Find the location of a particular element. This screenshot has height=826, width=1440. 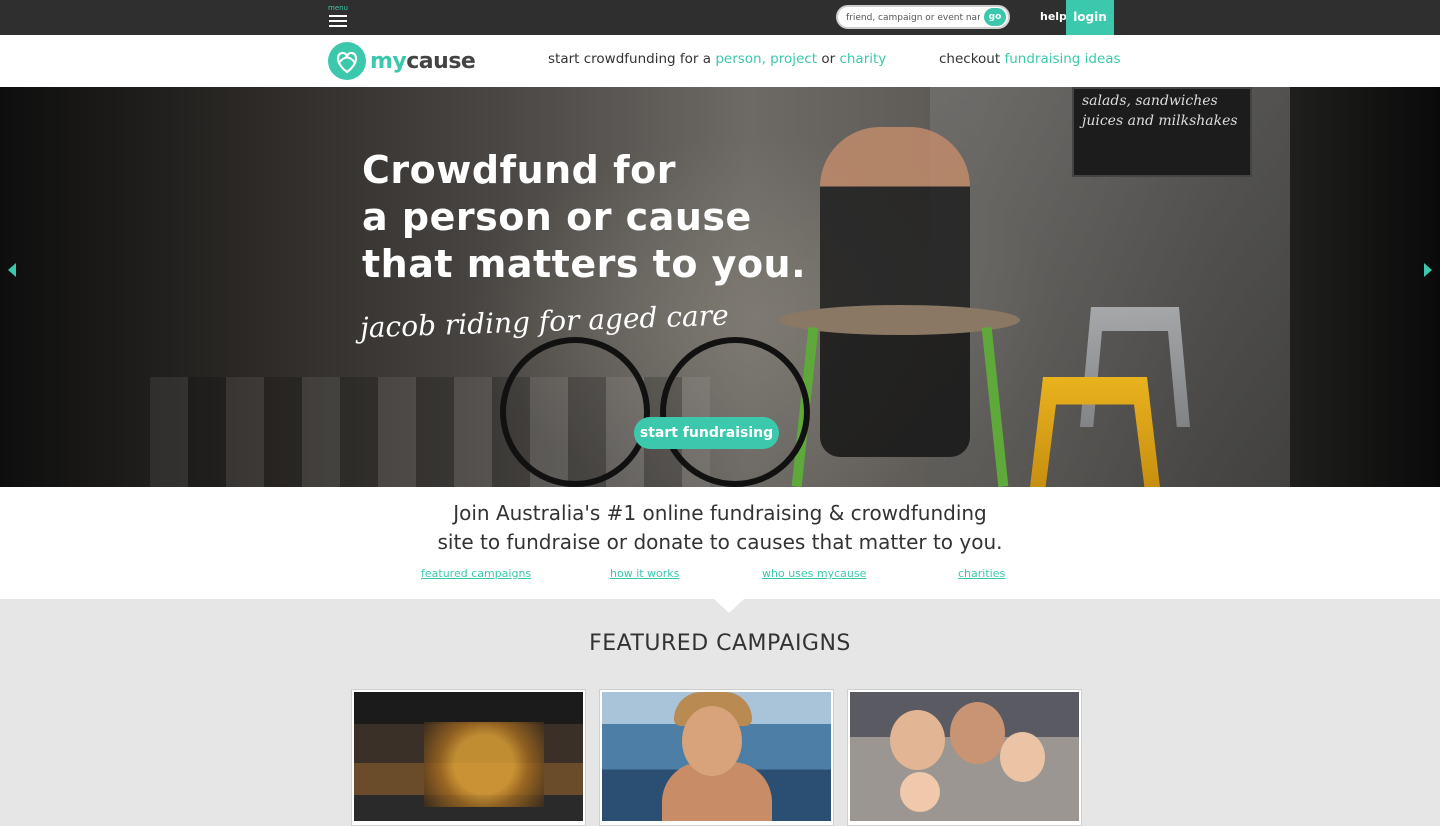

hero-bicycle is located at coordinates (655, 402).